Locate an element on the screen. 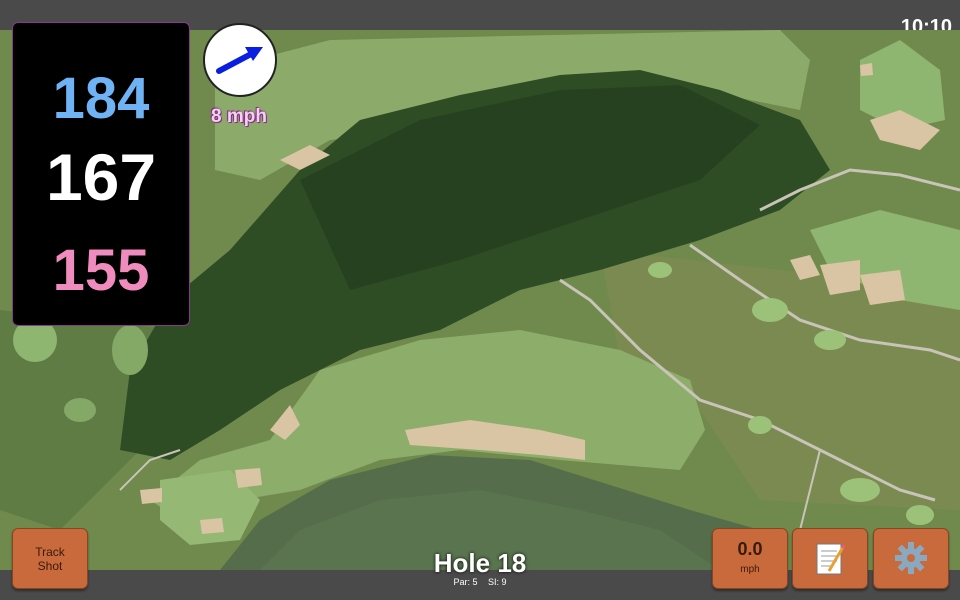 This screenshot has width=960, height=600. track-shot-button: Track Shot is located at coordinates (50, 558).